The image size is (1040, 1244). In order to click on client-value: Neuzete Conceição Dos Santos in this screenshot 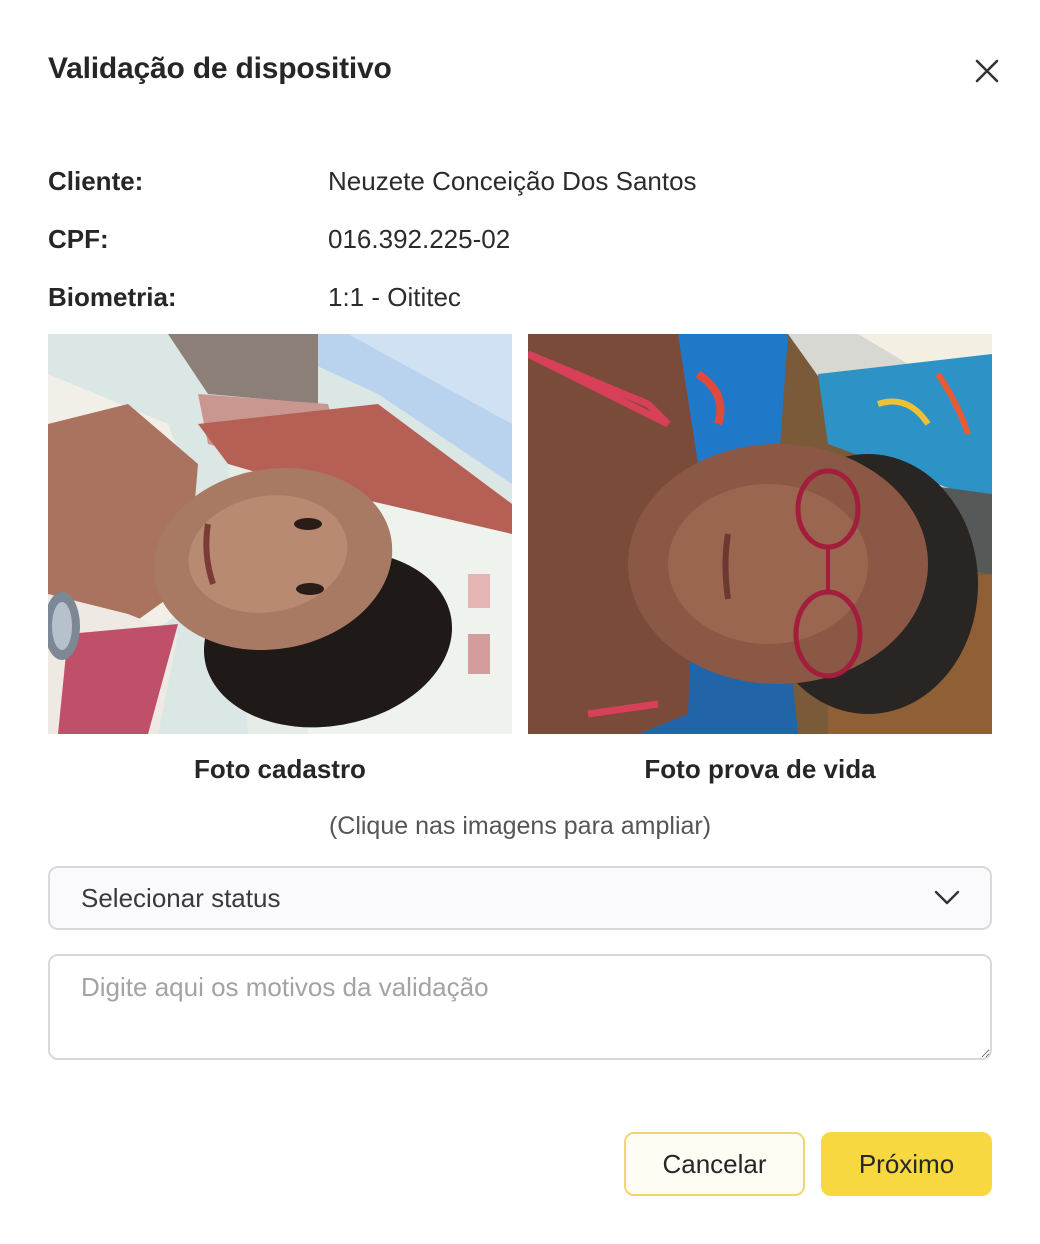, I will do `click(512, 181)`.